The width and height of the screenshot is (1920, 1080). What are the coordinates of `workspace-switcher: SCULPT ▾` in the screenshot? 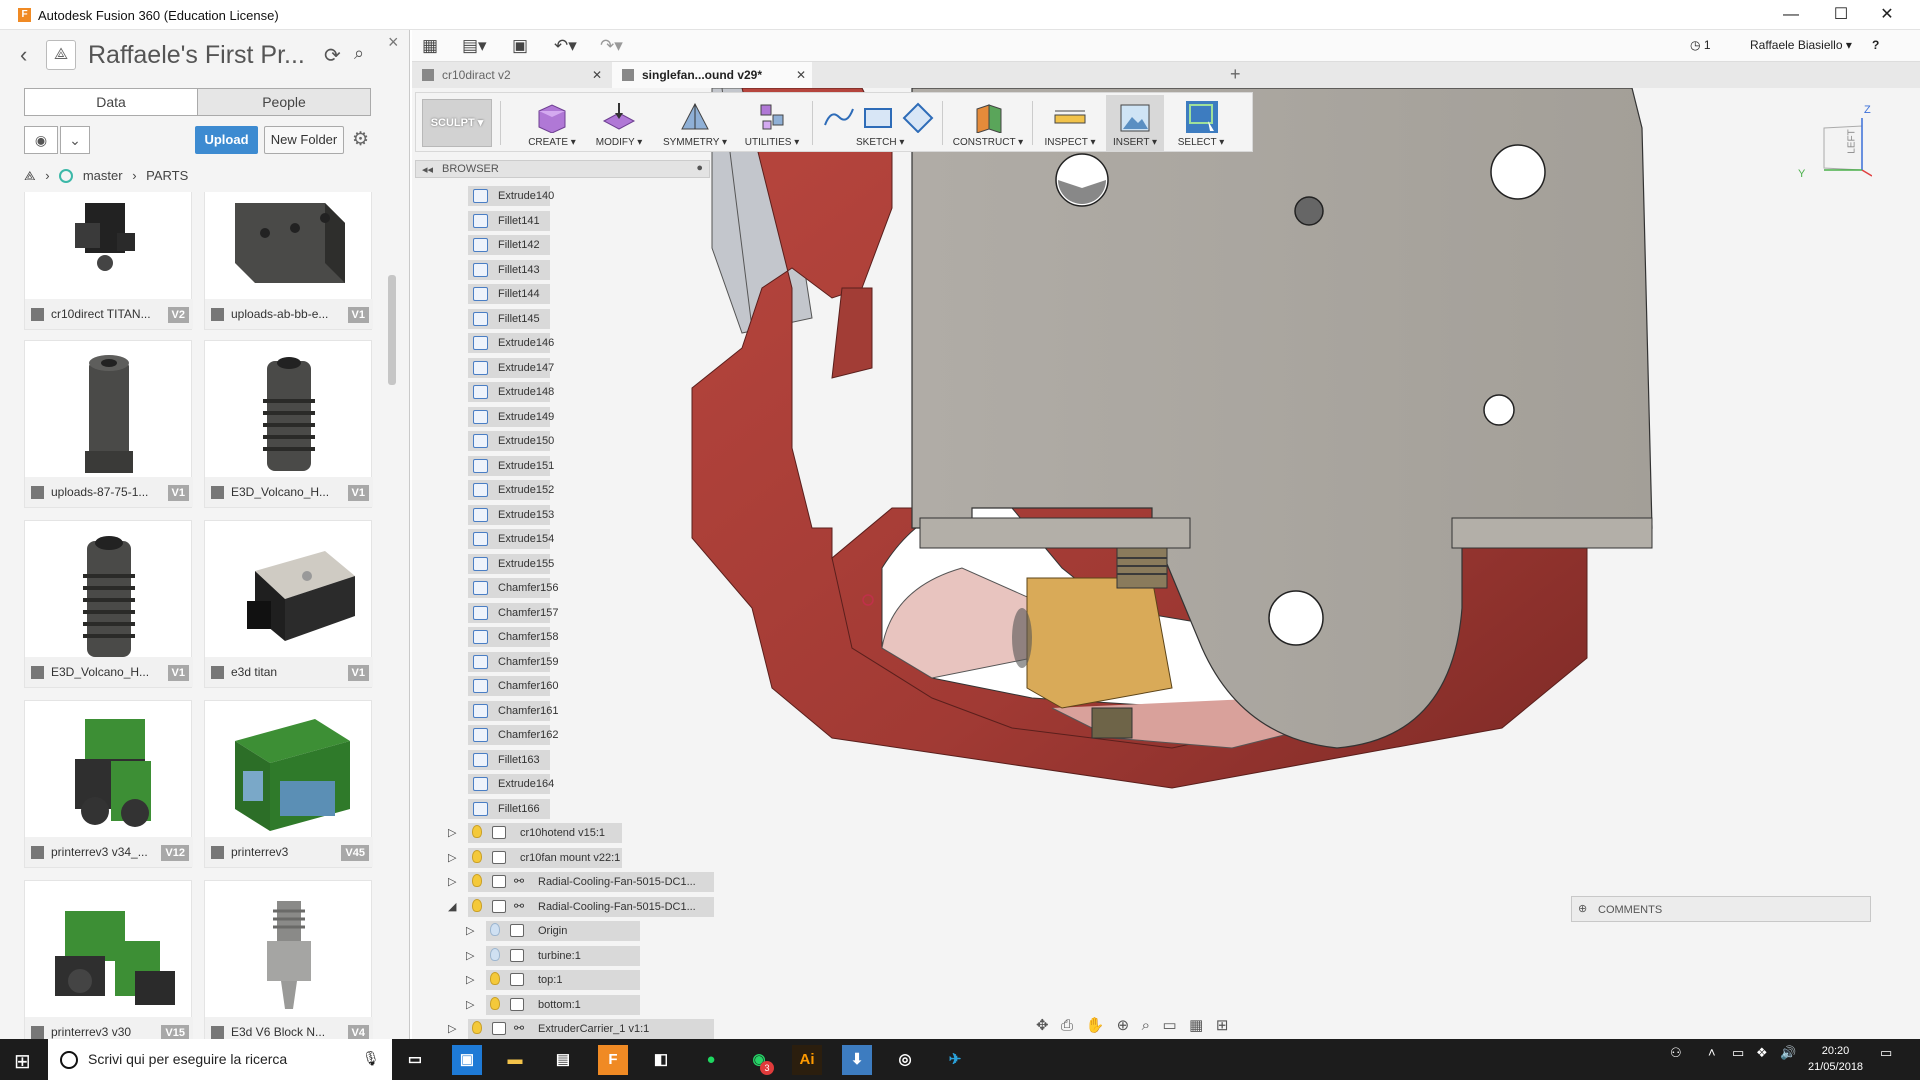 It's located at (457, 123).